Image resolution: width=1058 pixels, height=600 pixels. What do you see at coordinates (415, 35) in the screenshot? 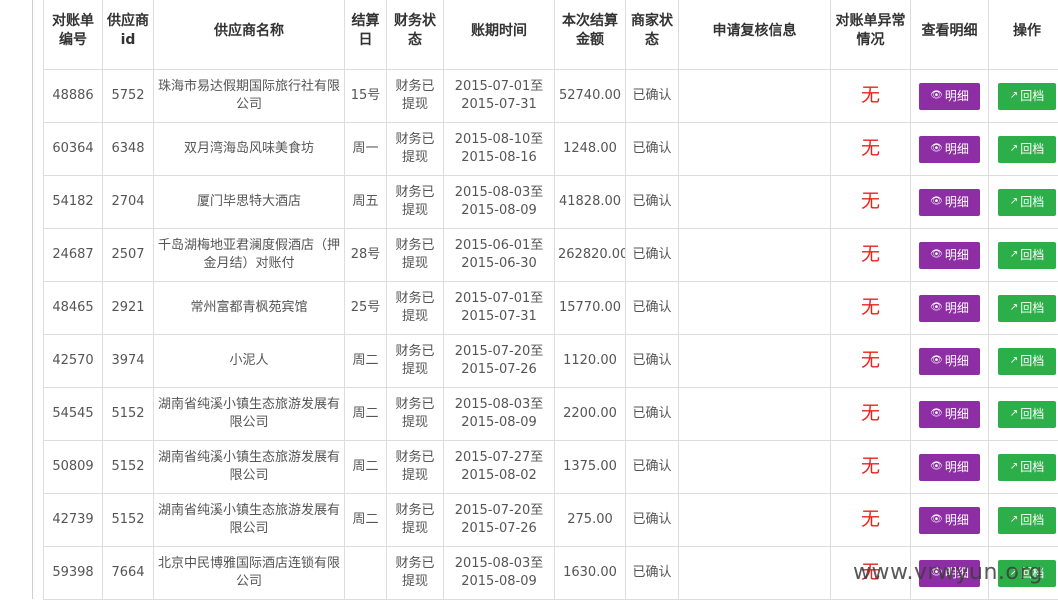
I see `col-header-finance-status: 财务状态` at bounding box center [415, 35].